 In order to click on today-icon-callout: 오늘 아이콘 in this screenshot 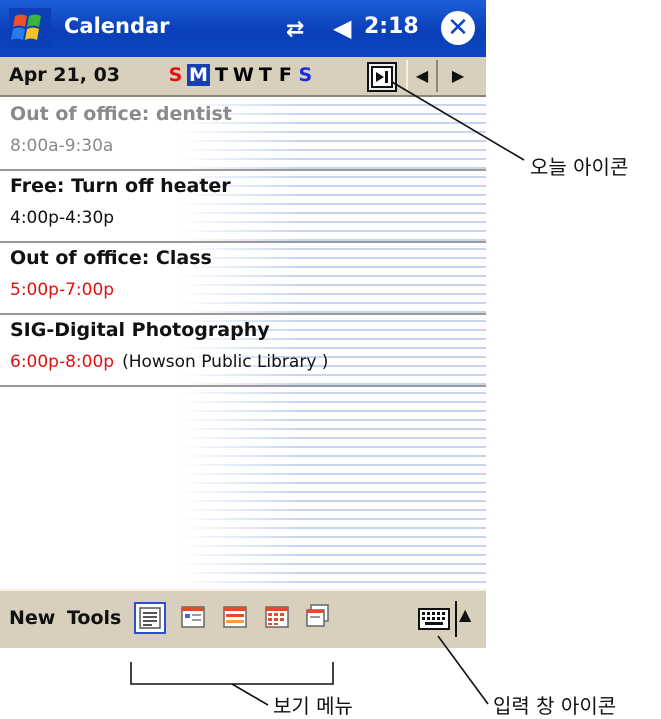, I will do `click(579, 167)`.